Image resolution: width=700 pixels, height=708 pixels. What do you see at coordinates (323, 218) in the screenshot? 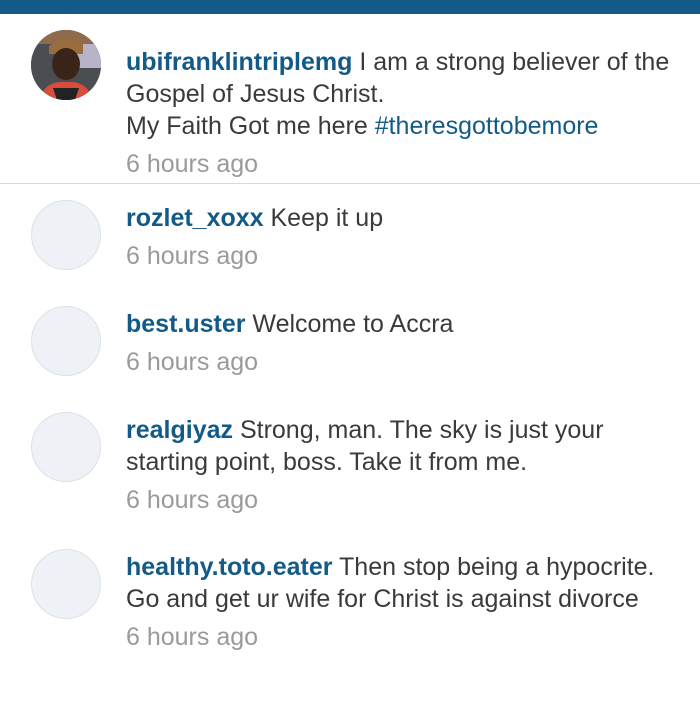
I see `comment-text: Keep it up` at bounding box center [323, 218].